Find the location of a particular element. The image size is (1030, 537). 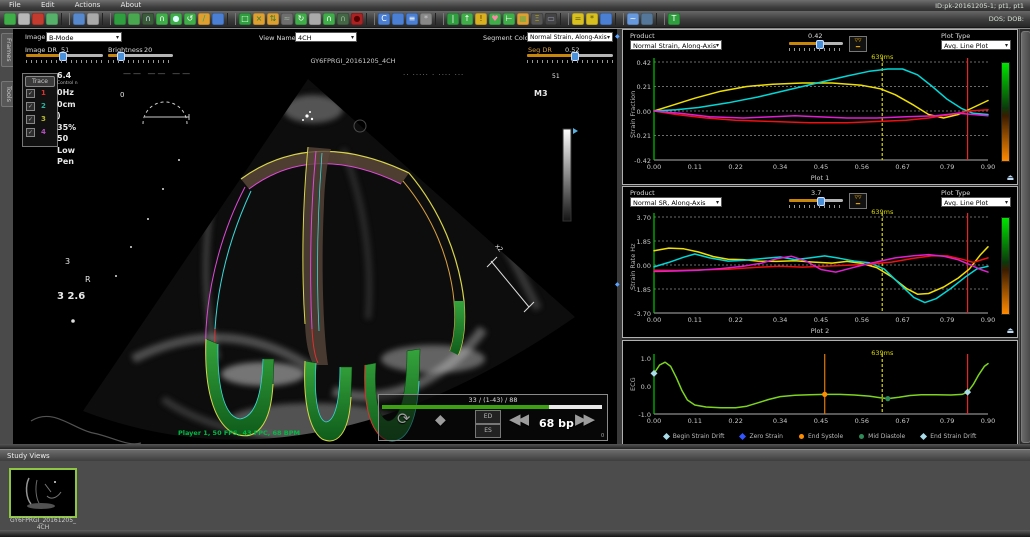

fast-forward-icon: ▶▶ is located at coordinates (585, 419).